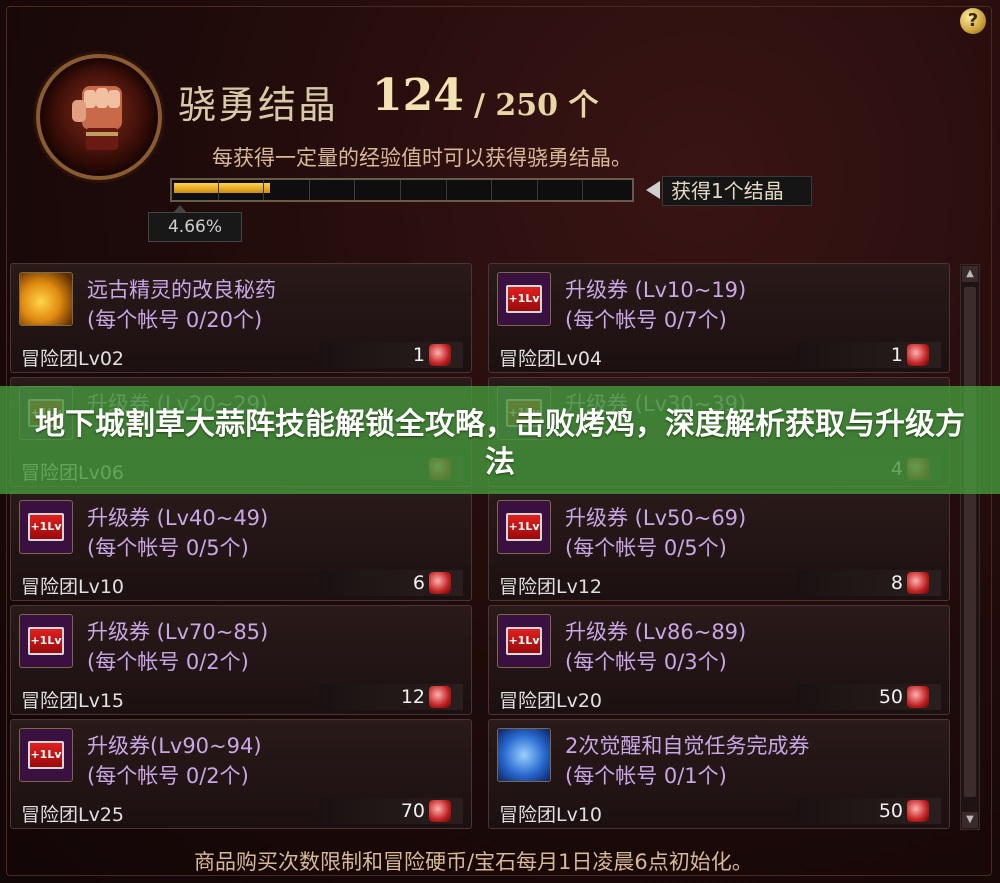  I want to click on shop-item-card: +1Lv 升级券 (Lv10~19) (每个帐号 0/7个) 冒险团Lv04 1, so click(719, 318).